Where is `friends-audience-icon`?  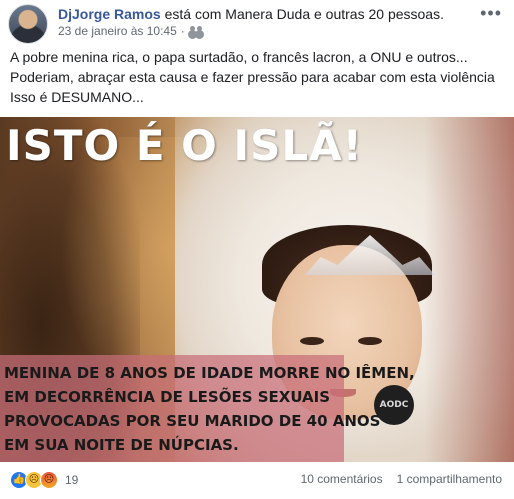
friends-audience-icon is located at coordinates (196, 31).